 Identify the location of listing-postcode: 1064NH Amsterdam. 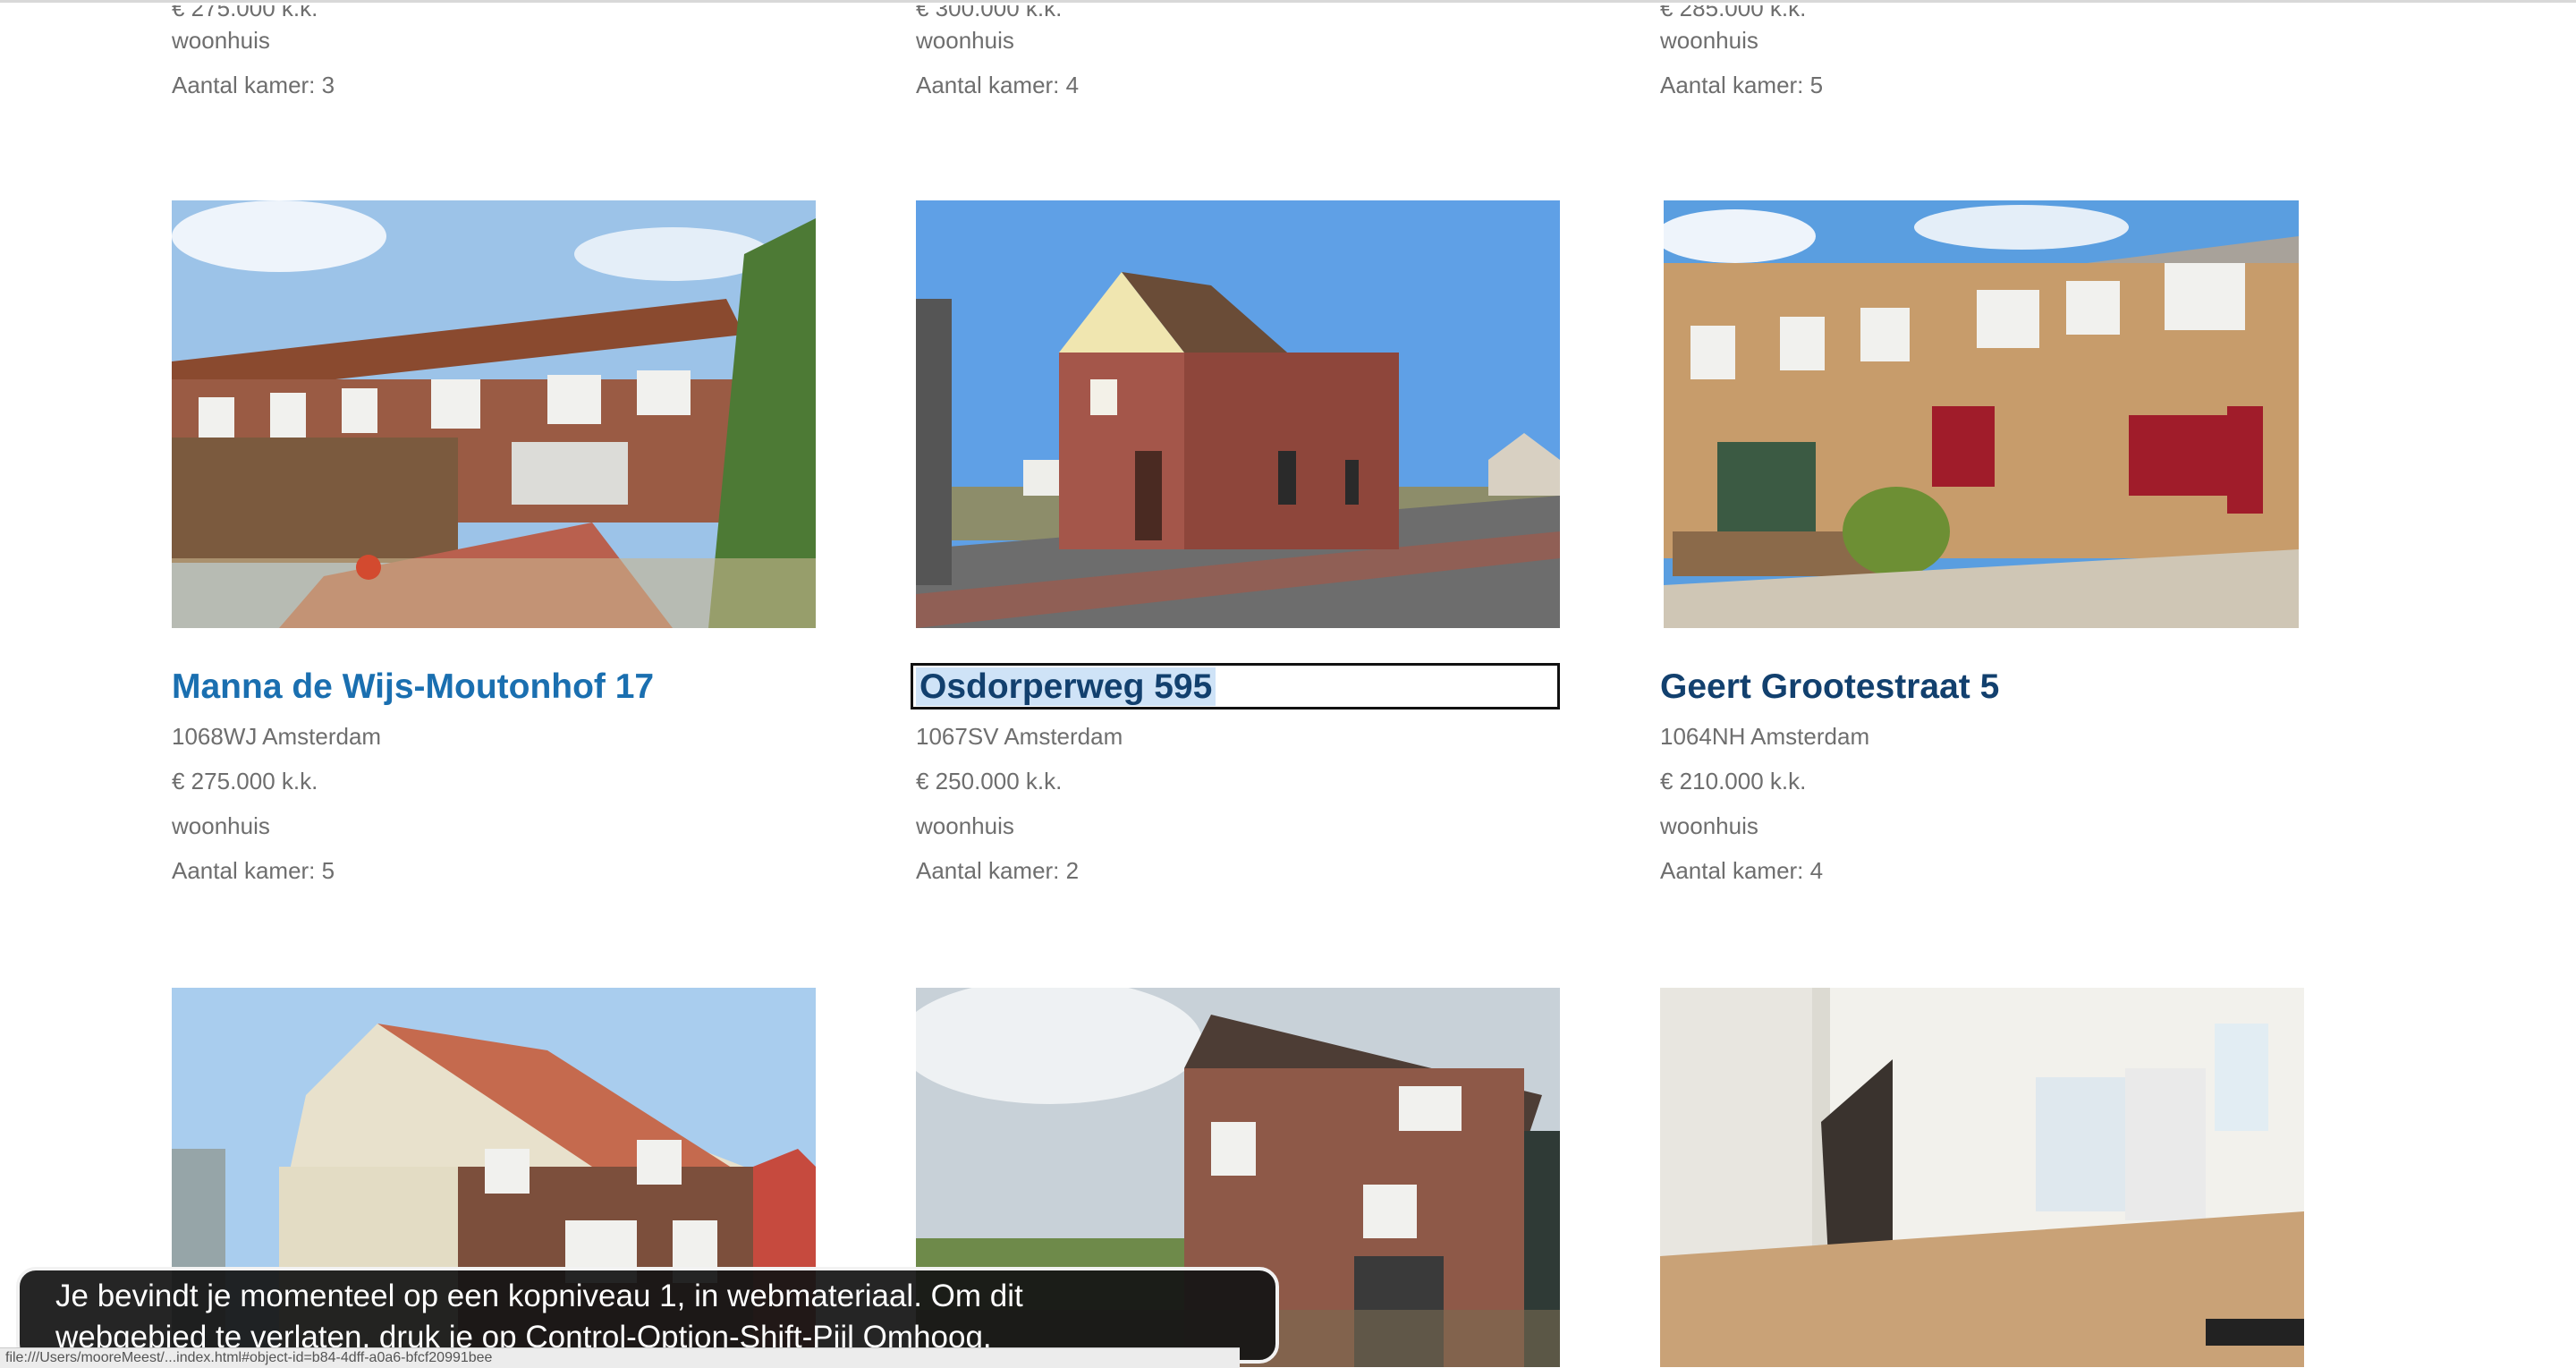
(1765, 736).